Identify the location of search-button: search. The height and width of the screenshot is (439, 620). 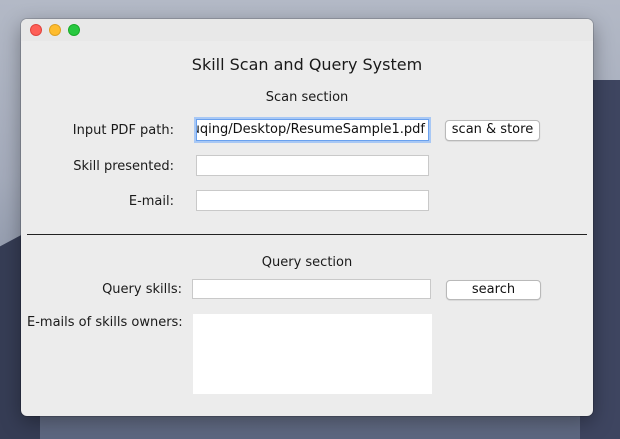
(493, 290).